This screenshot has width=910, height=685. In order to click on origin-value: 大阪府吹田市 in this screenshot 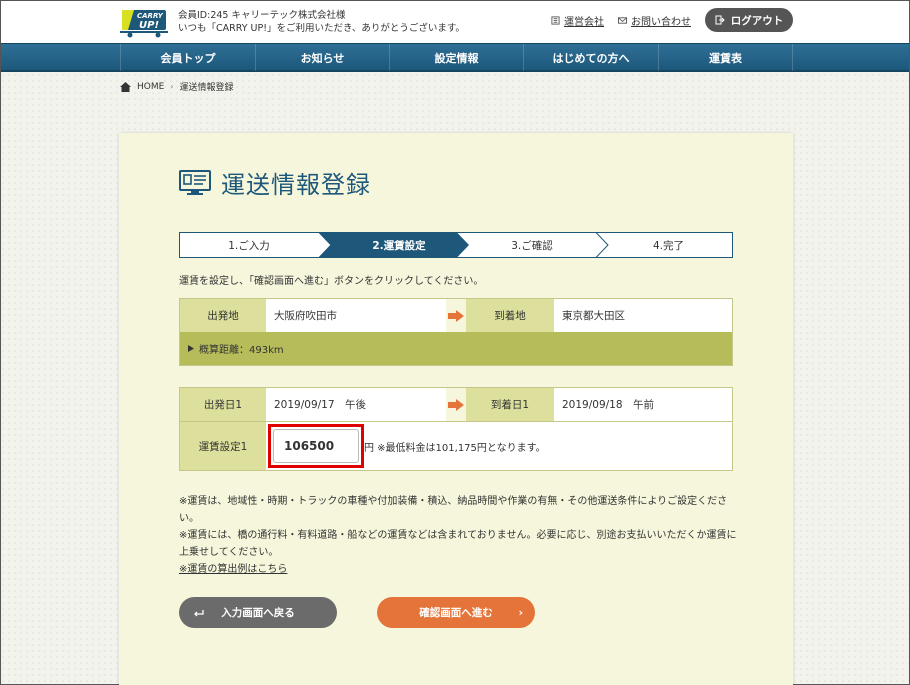, I will do `click(356, 315)`.